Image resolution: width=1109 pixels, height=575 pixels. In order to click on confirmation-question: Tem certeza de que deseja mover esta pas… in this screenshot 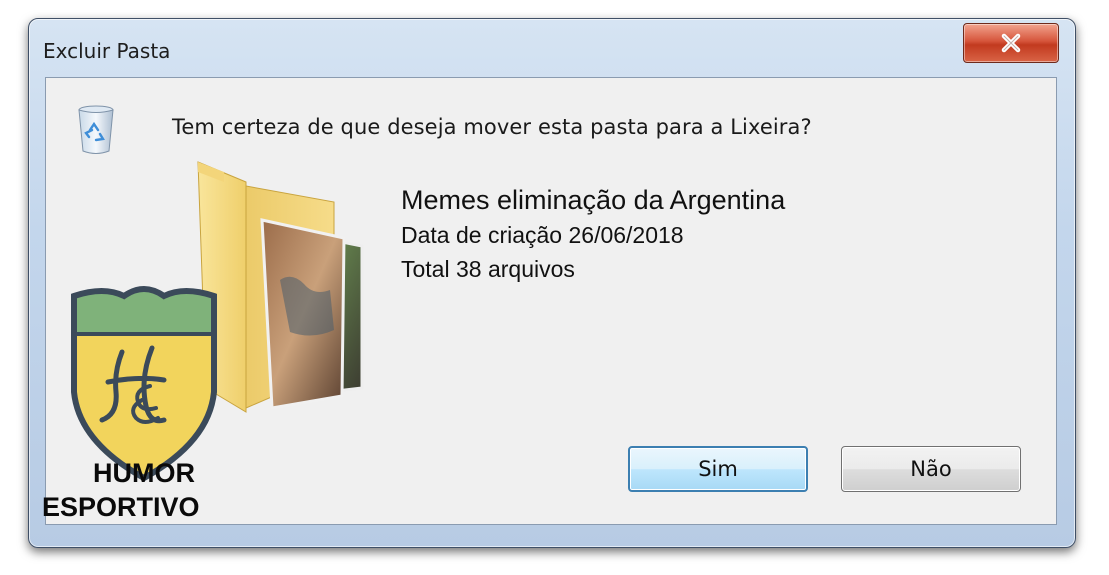, I will do `click(492, 127)`.